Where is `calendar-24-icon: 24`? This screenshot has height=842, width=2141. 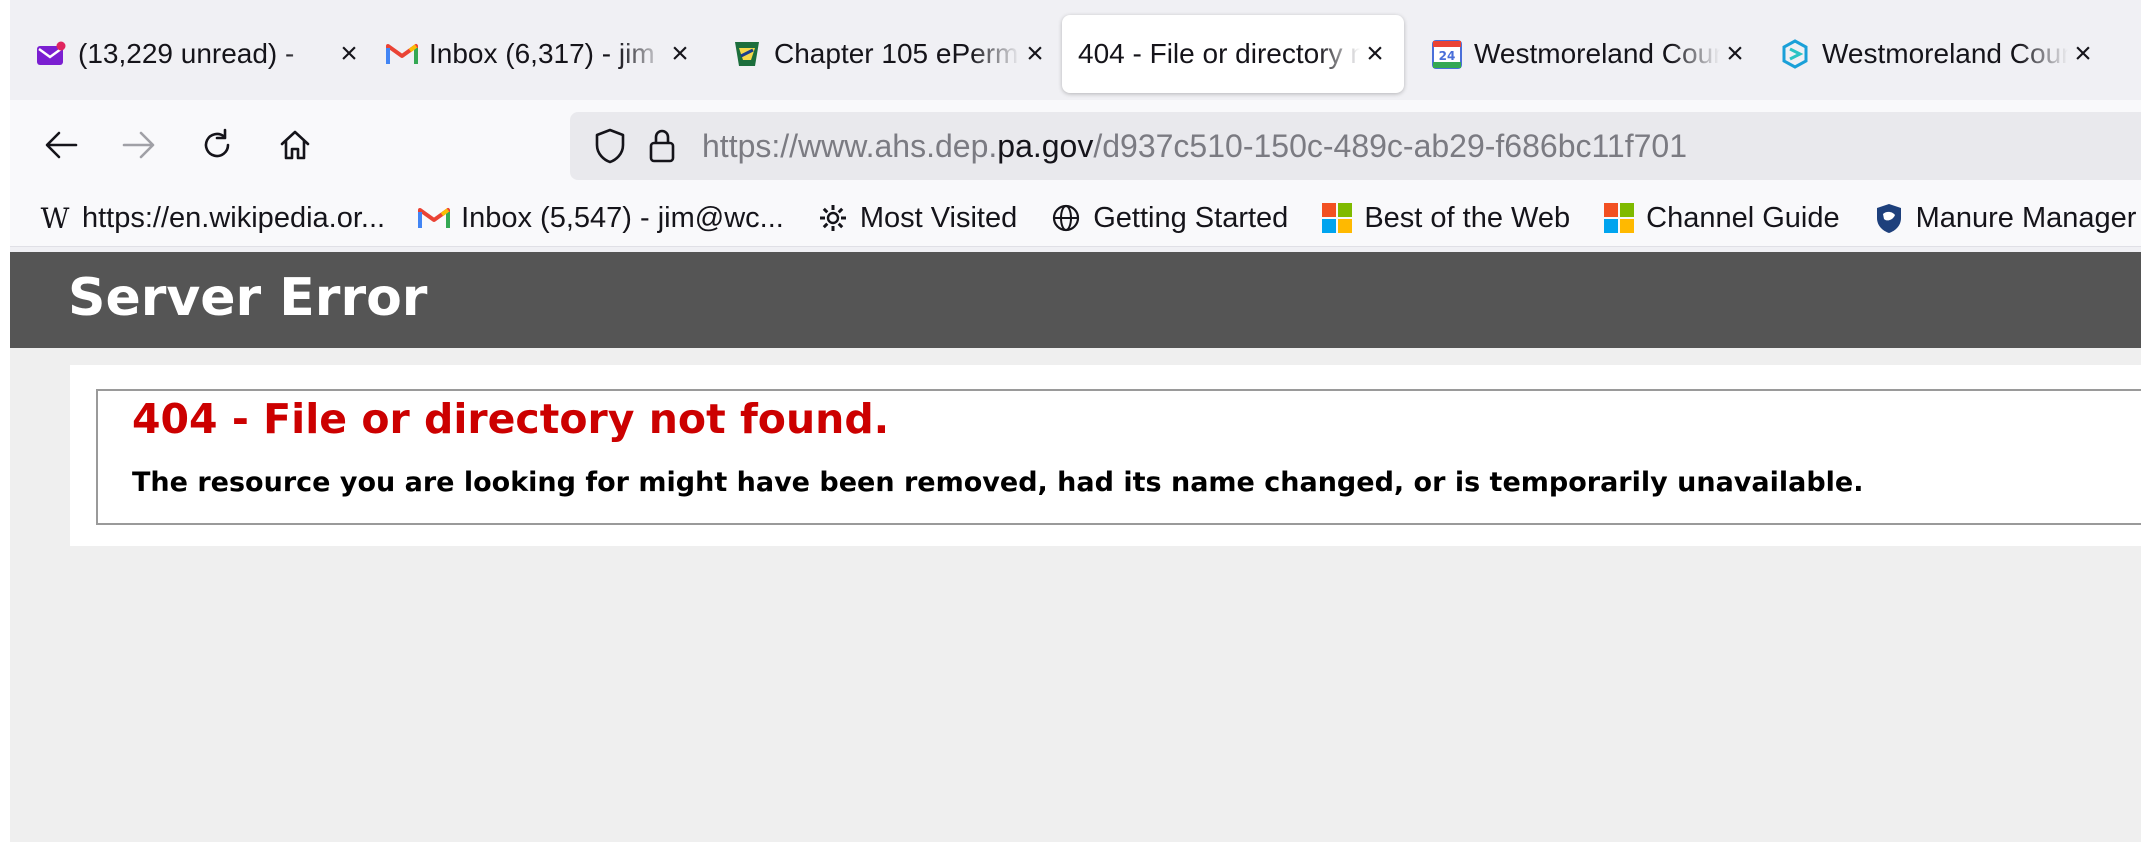 calendar-24-icon: 24 is located at coordinates (1447, 54).